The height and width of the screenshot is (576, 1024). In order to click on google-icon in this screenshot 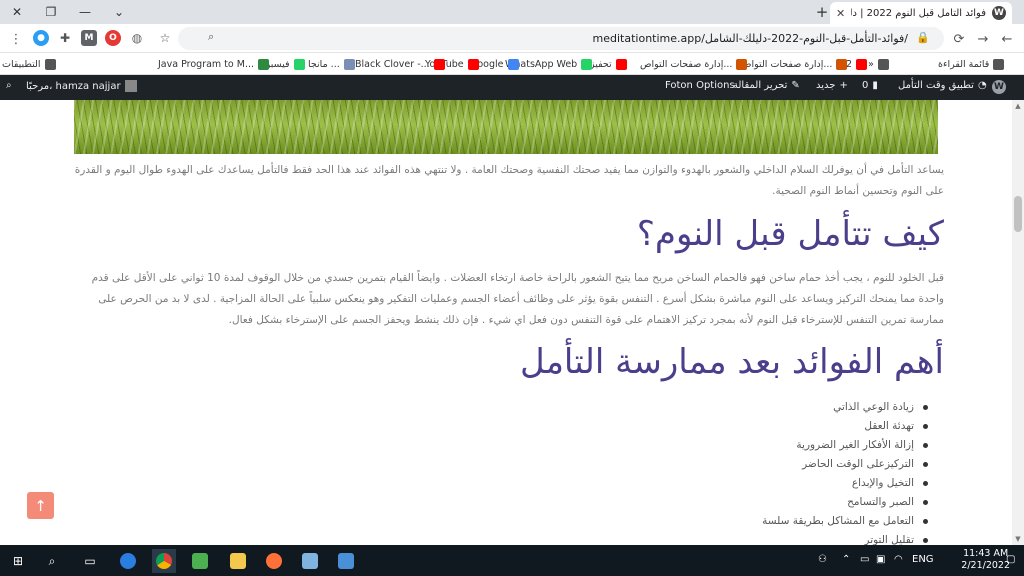, I will do `click(513, 64)`.